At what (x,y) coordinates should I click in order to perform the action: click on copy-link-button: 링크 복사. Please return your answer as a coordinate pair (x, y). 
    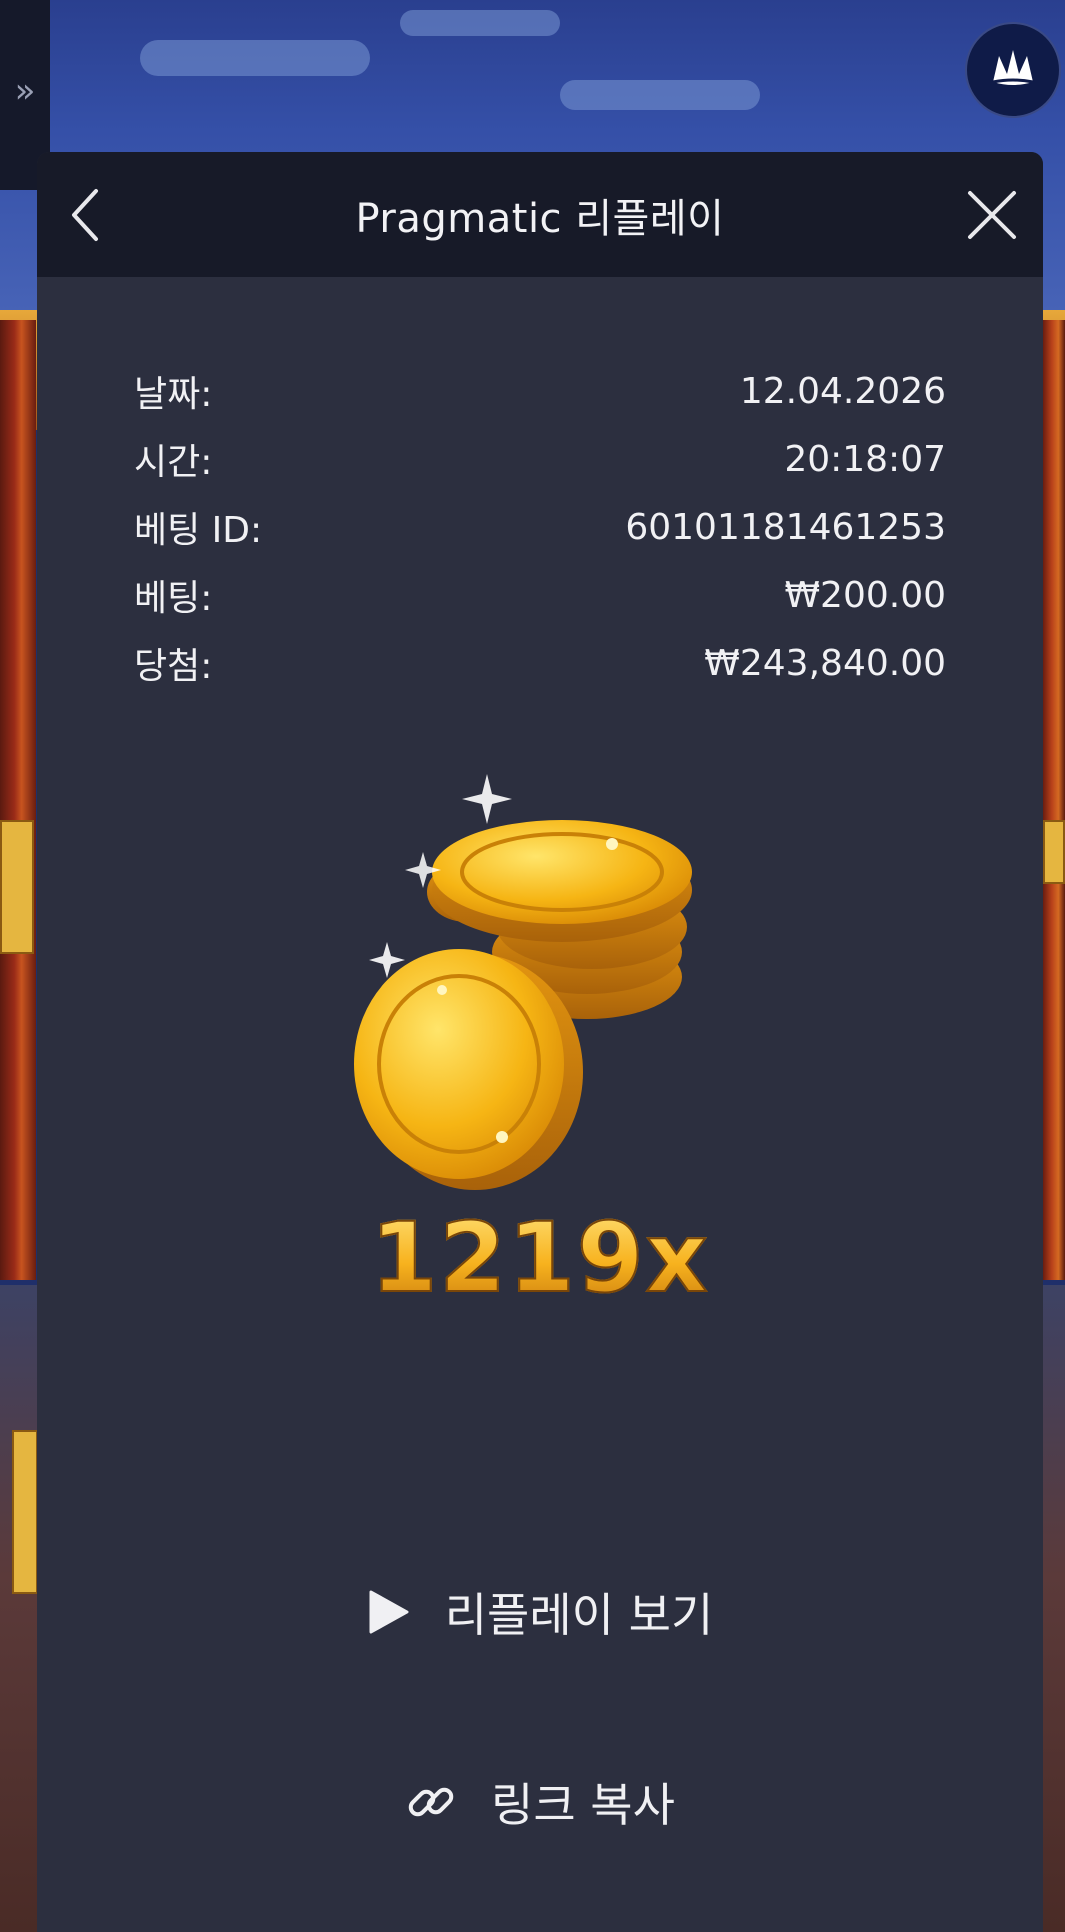
    Looking at the image, I should click on (540, 1802).